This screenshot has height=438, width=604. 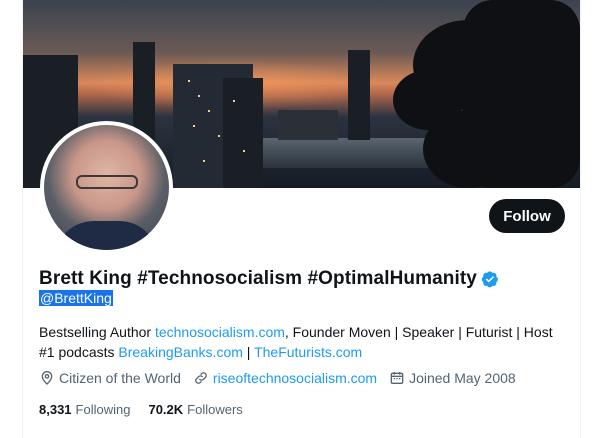 What do you see at coordinates (106, 235) in the screenshot?
I see `shirt-shape` at bounding box center [106, 235].